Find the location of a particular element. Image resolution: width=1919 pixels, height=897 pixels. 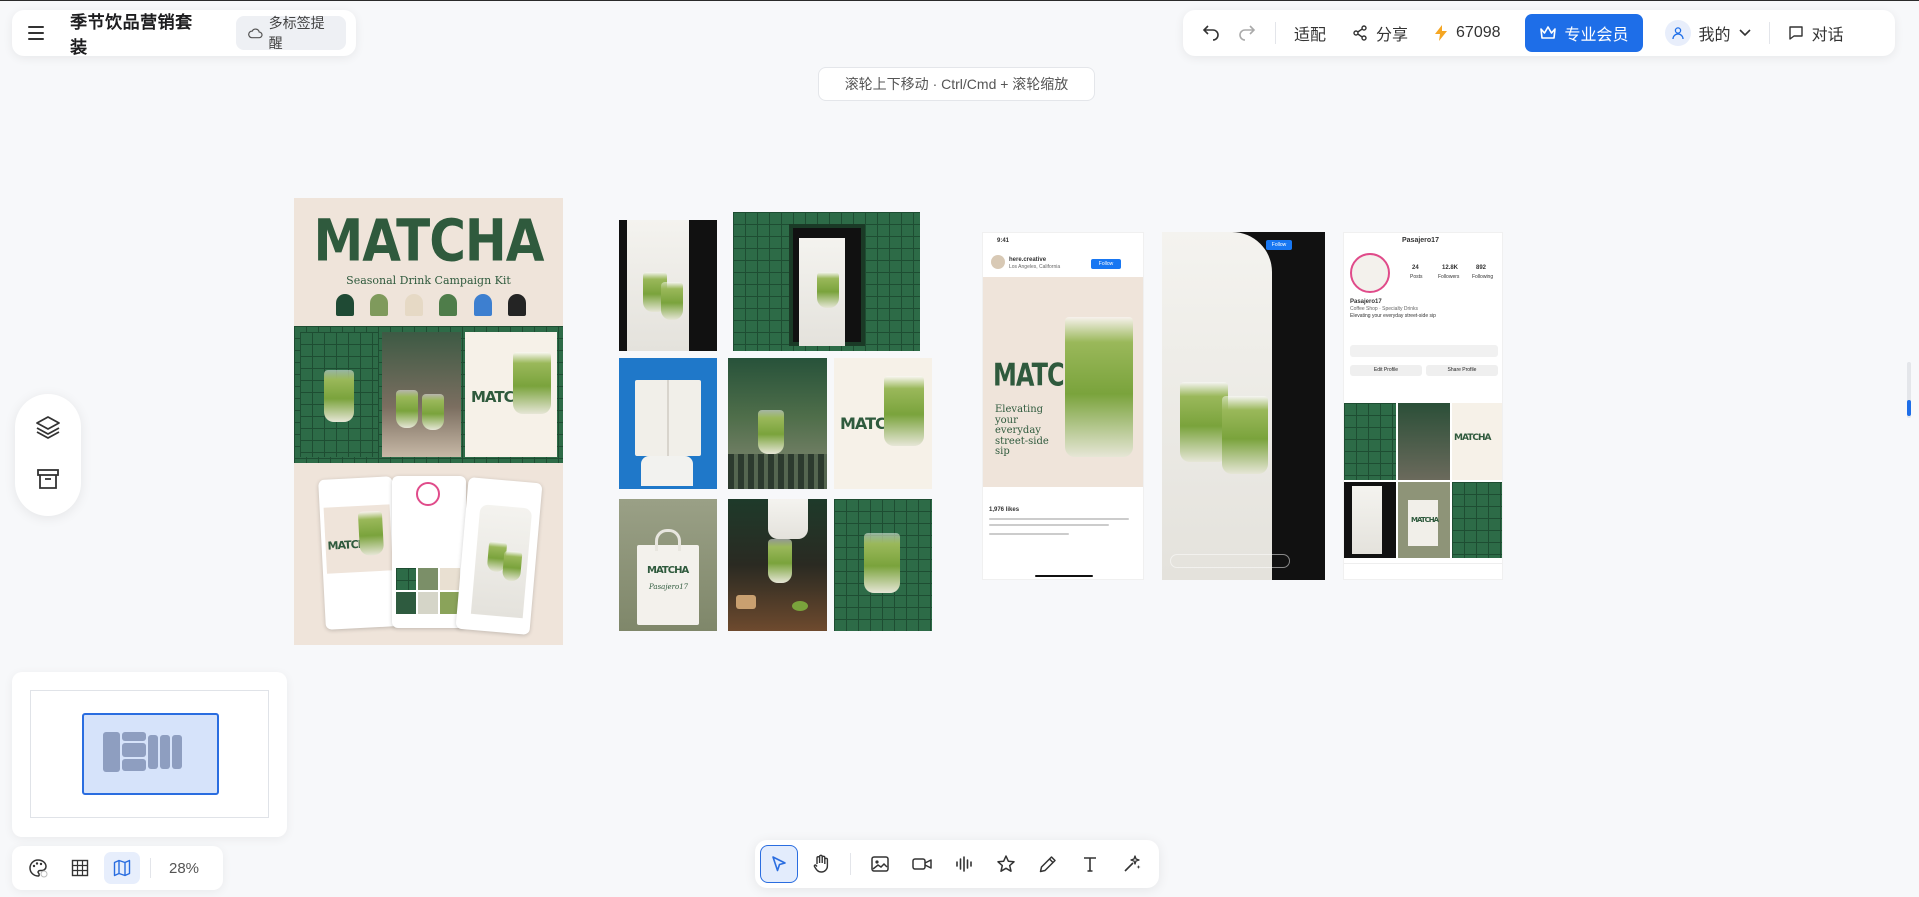

ig-story-follow: Follow is located at coordinates (1279, 245).